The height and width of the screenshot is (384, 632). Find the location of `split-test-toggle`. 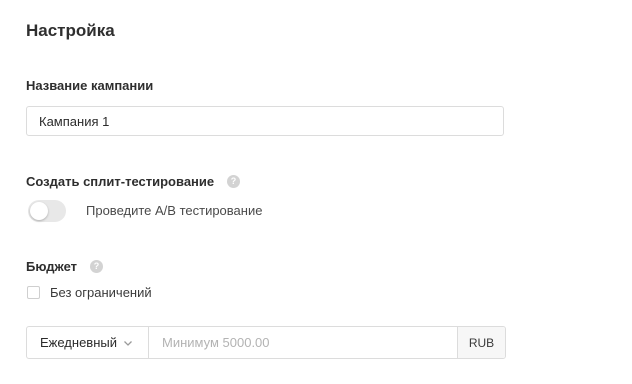

split-test-toggle is located at coordinates (47, 211).